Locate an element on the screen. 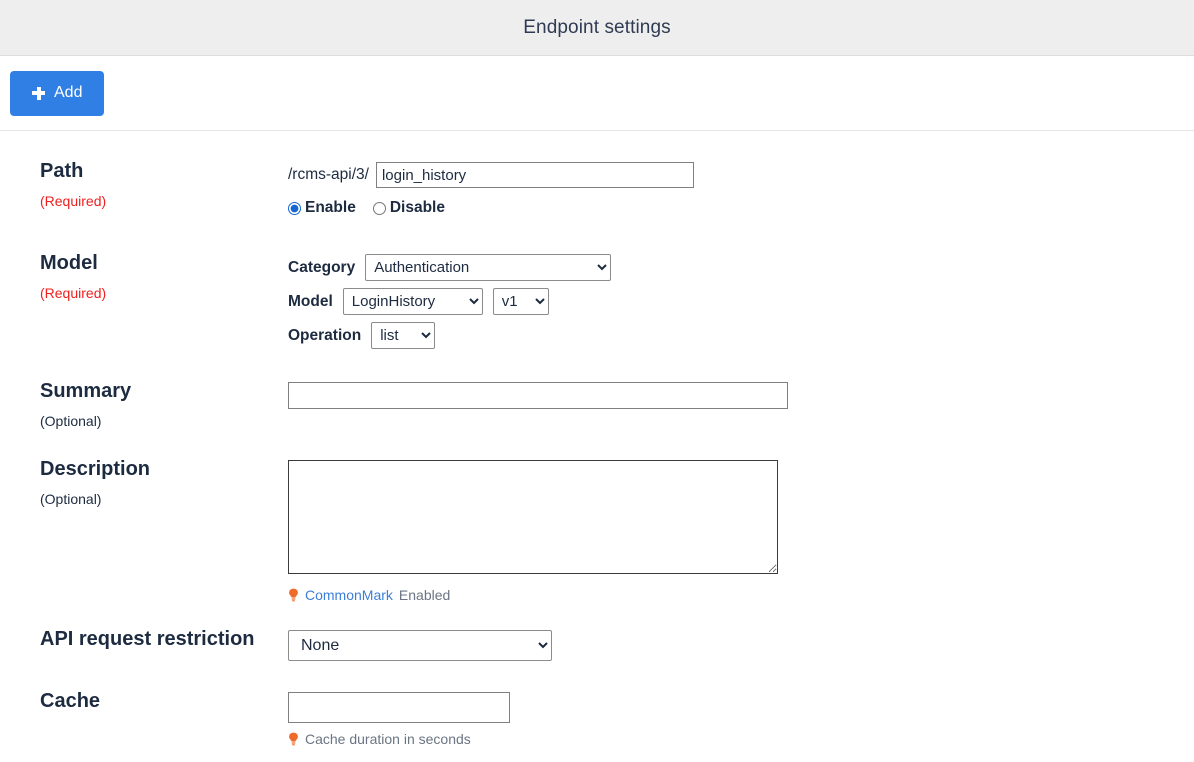 The height and width of the screenshot is (762, 1194). restriction-field-group: None is located at coordinates (741, 644).